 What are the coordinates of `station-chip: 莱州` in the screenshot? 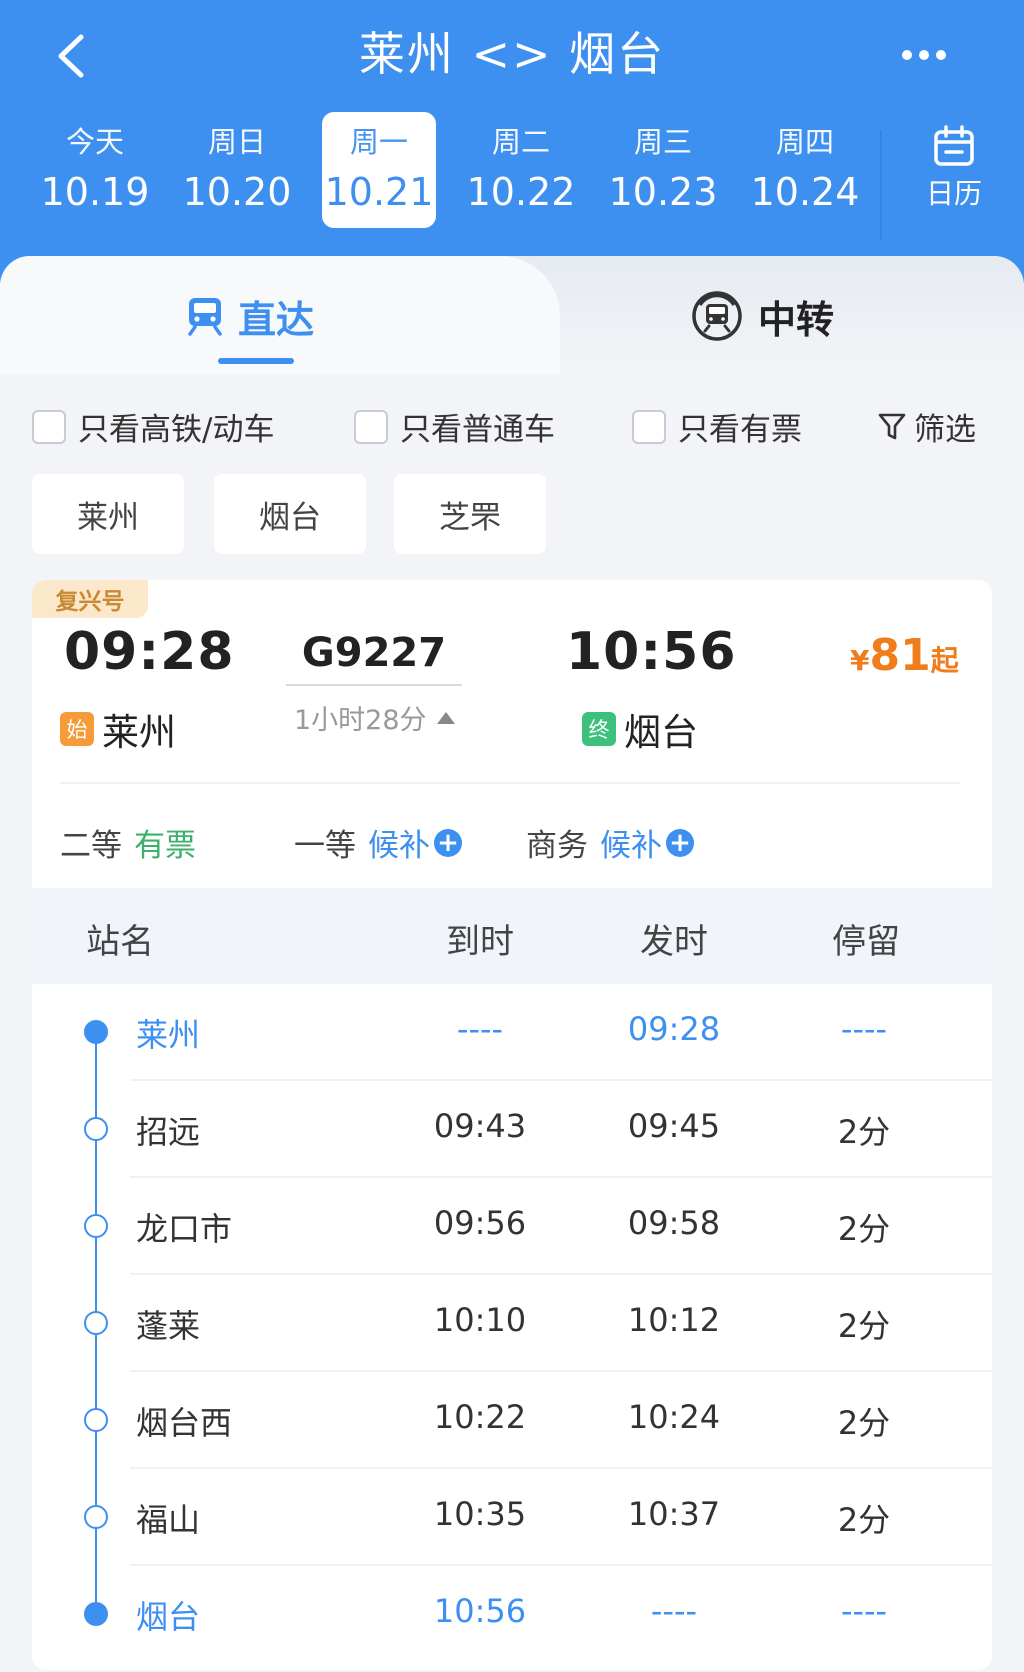 It's located at (108, 514).